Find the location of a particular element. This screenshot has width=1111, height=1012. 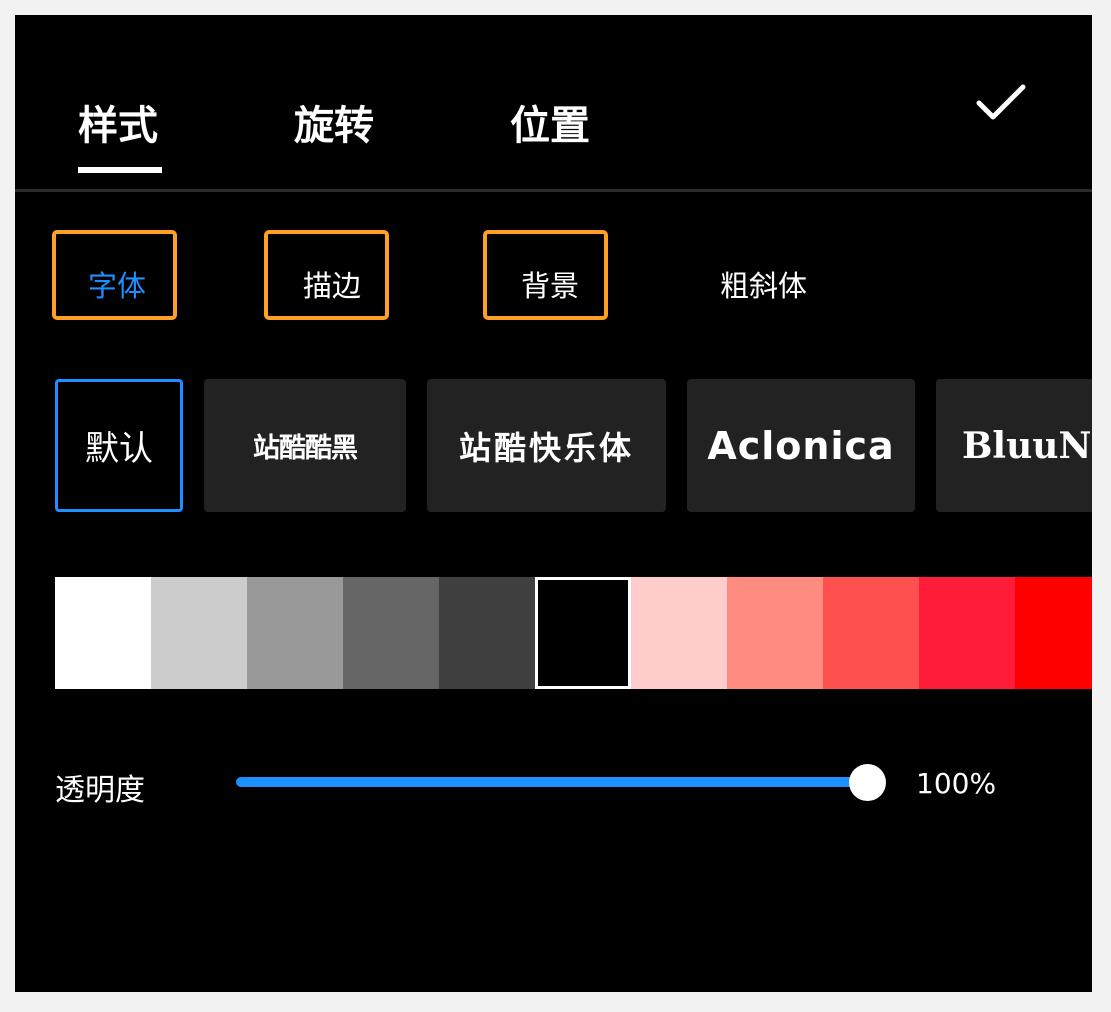

confirm-button is located at coordinates (1002, 103).